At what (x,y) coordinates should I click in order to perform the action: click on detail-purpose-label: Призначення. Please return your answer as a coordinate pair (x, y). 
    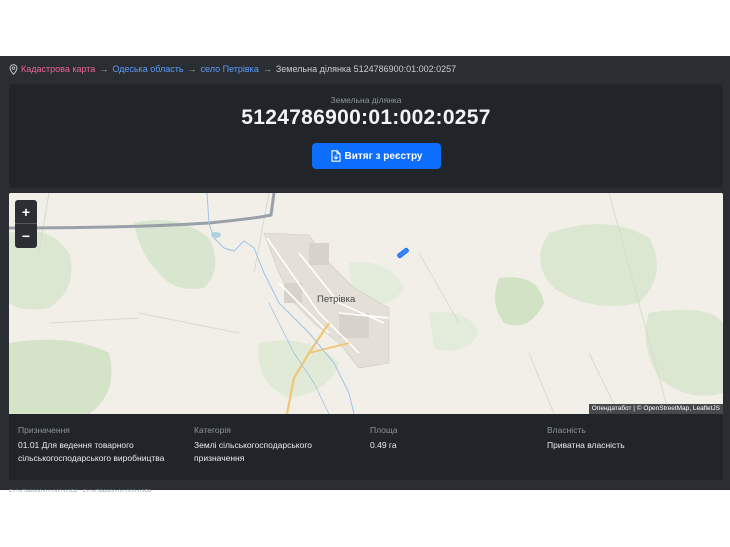
    Looking at the image, I should click on (44, 430).